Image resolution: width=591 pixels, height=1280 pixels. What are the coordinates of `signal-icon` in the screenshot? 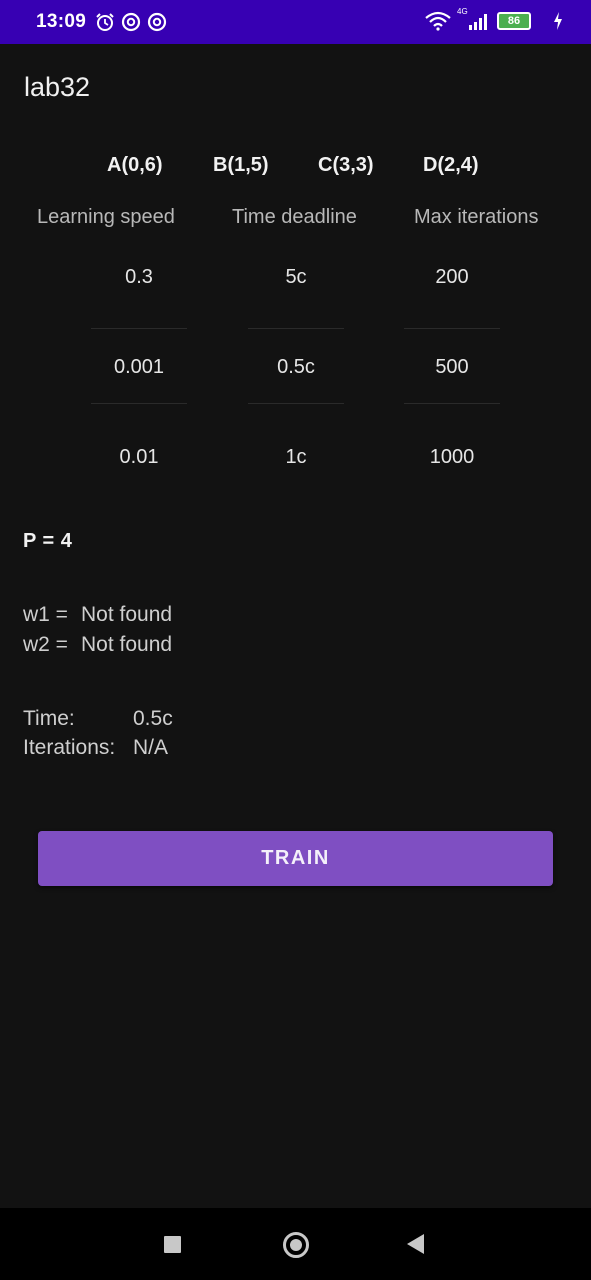 It's located at (478, 22).